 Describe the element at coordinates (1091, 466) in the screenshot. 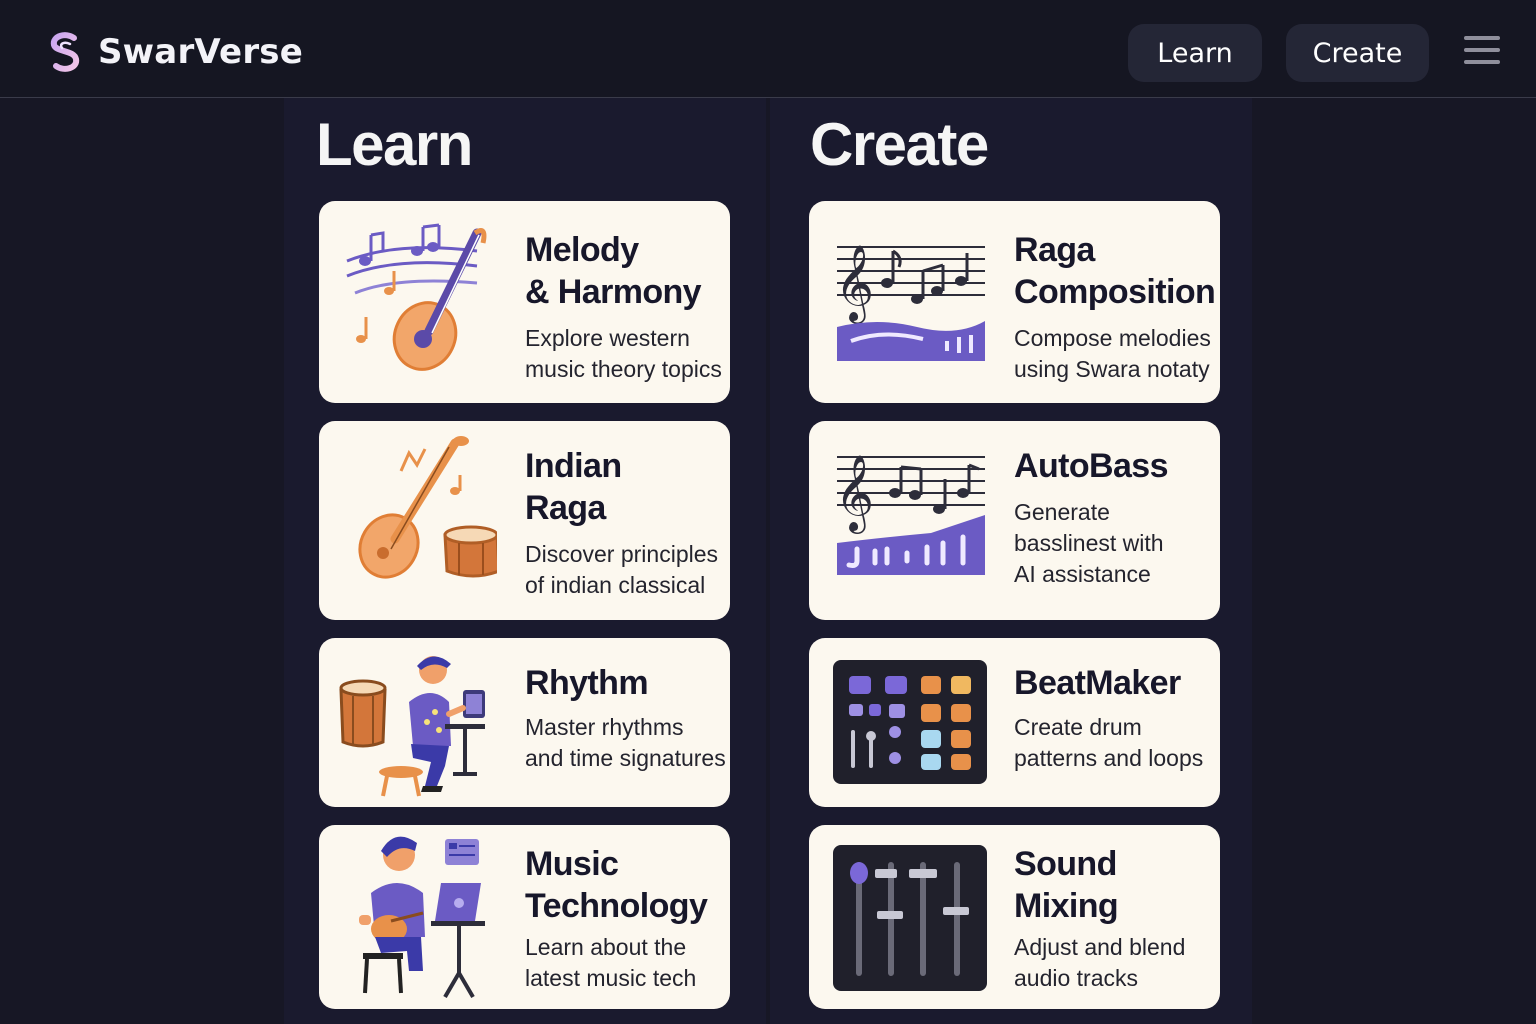

I see `card-title: AutoBass` at that location.